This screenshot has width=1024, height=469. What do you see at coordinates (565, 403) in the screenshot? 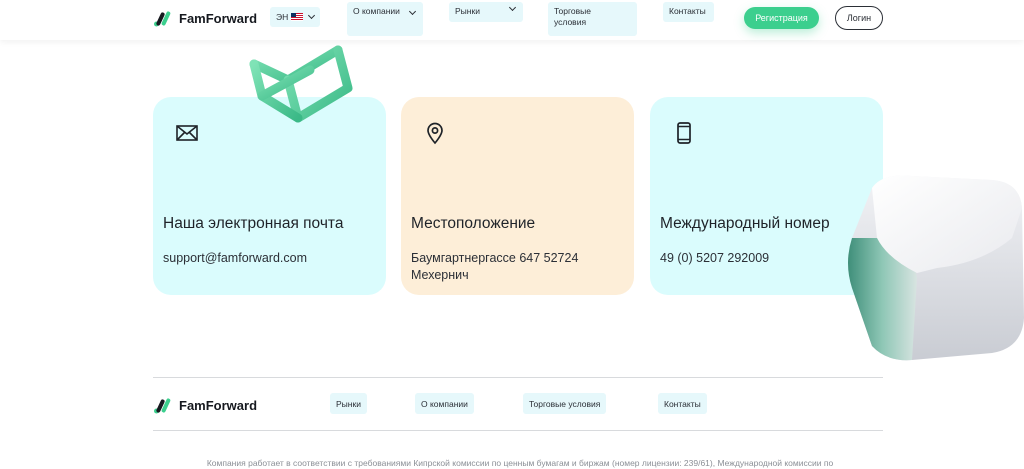
I see `footer-link-terms: Торговые условия` at bounding box center [565, 403].